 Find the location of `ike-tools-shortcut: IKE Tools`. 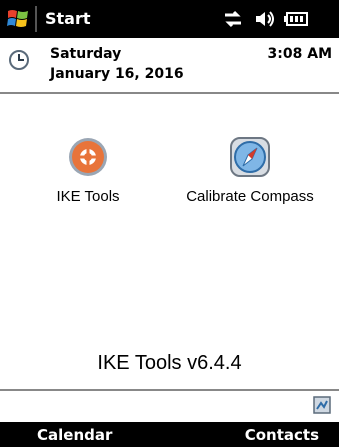

ike-tools-shortcut: IKE Tools is located at coordinates (88, 181).